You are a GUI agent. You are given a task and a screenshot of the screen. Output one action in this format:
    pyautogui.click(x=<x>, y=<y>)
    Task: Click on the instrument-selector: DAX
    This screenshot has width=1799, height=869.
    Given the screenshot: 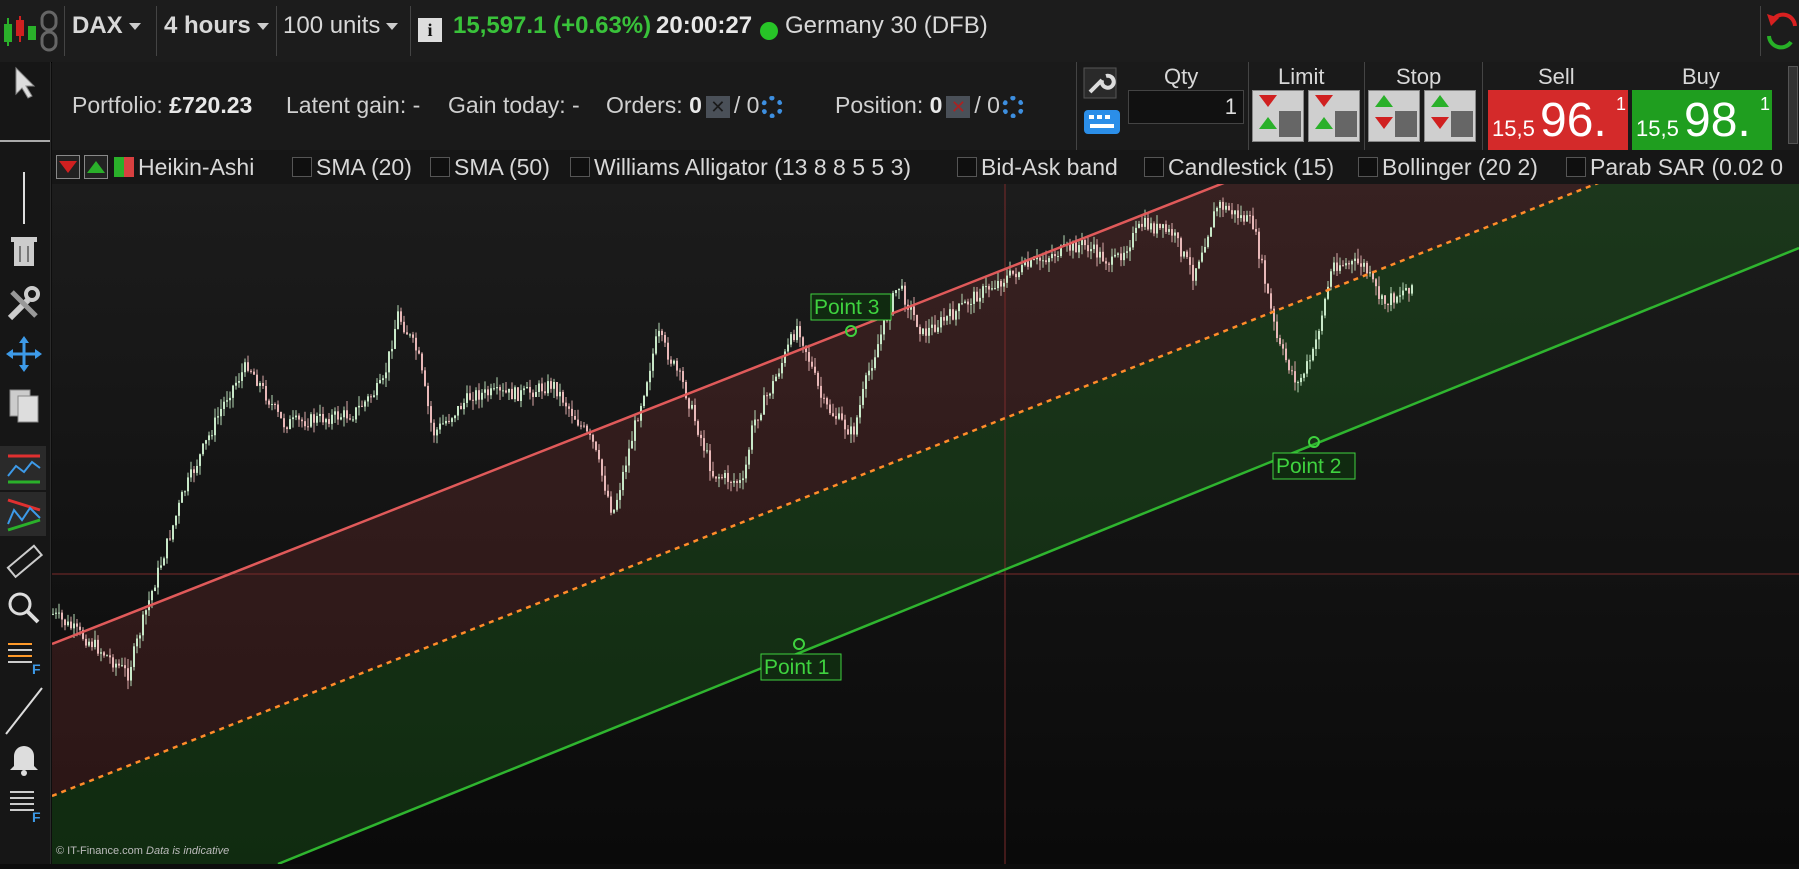 What is the action you would take?
    pyautogui.click(x=106, y=26)
    